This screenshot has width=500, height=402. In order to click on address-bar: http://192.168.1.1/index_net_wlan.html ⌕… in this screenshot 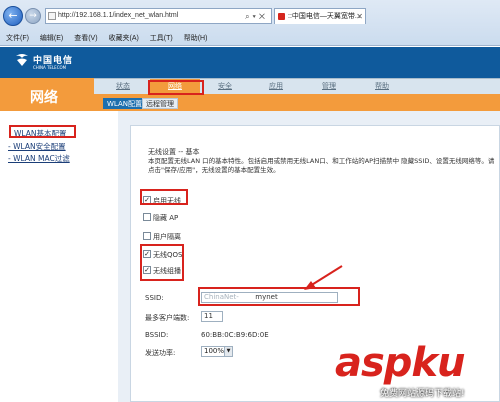, I will do `click(158, 16)`.